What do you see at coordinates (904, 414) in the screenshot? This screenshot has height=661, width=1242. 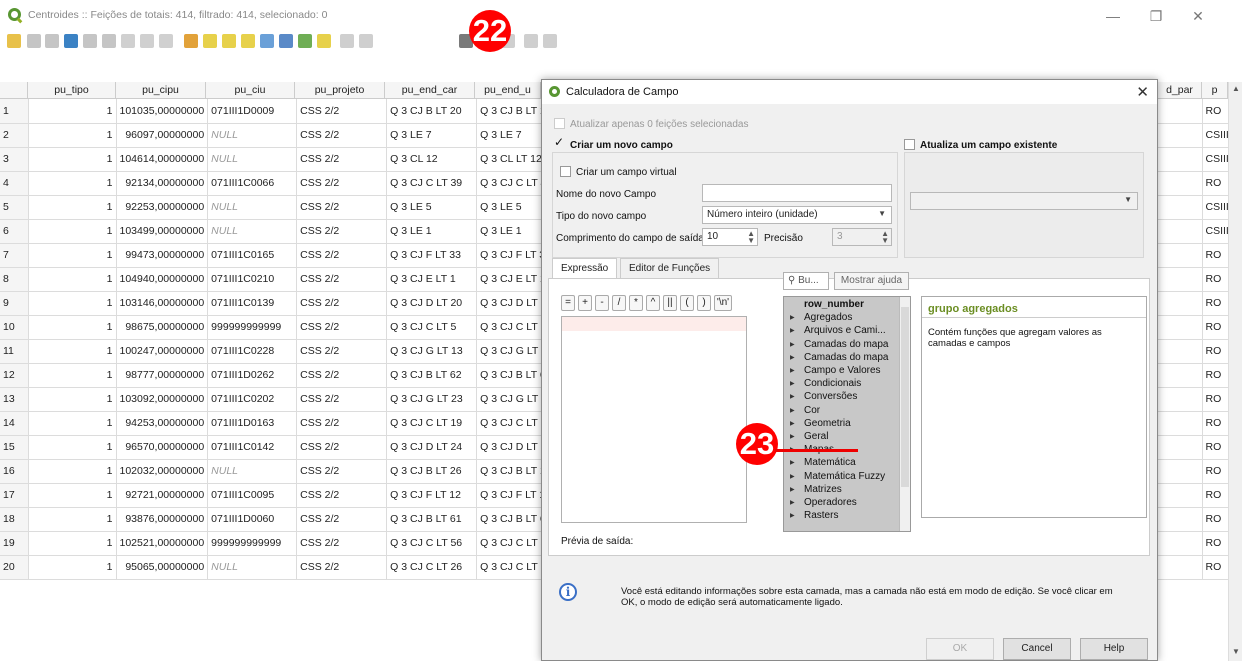 I see `function-list-scrollbar` at bounding box center [904, 414].